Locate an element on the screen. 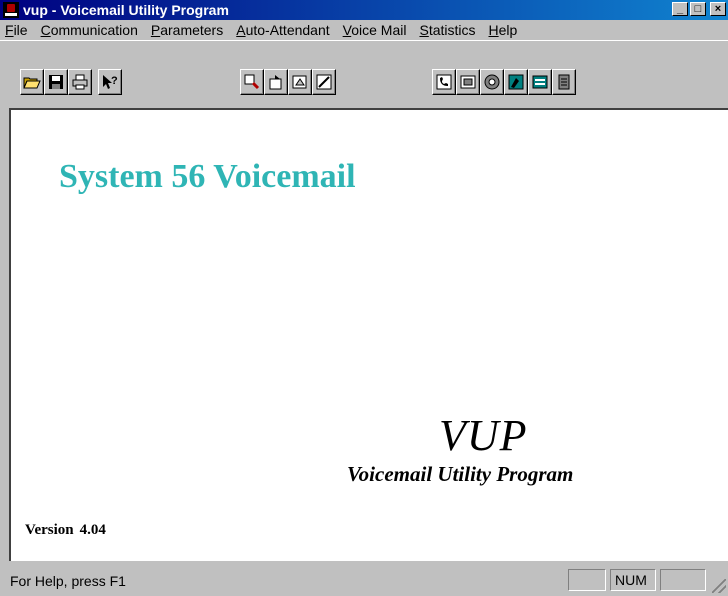  export-button is located at coordinates (276, 82).